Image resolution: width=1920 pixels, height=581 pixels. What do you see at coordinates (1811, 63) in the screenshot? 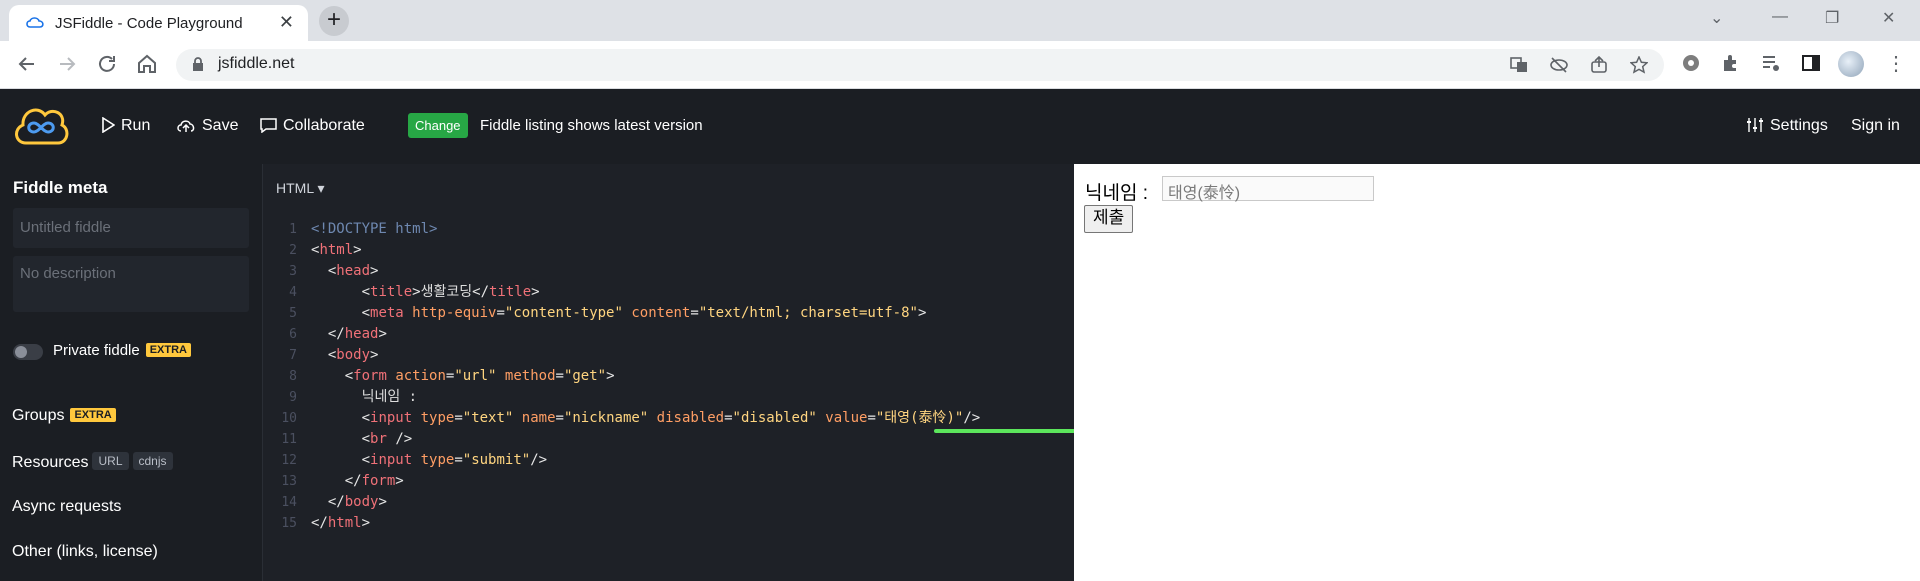
I see `side-panel-icon` at bounding box center [1811, 63].